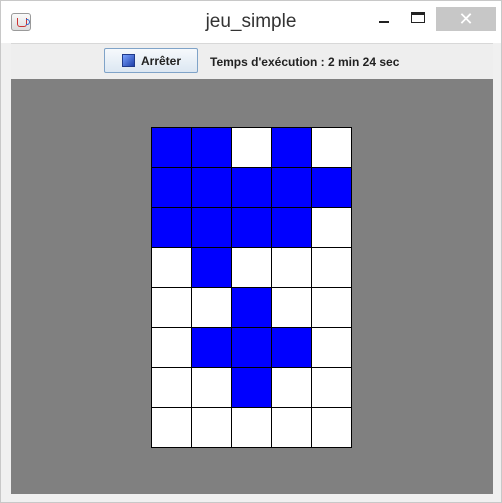 This screenshot has height=503, width=502. What do you see at coordinates (384, 18) in the screenshot?
I see `minimize-button` at bounding box center [384, 18].